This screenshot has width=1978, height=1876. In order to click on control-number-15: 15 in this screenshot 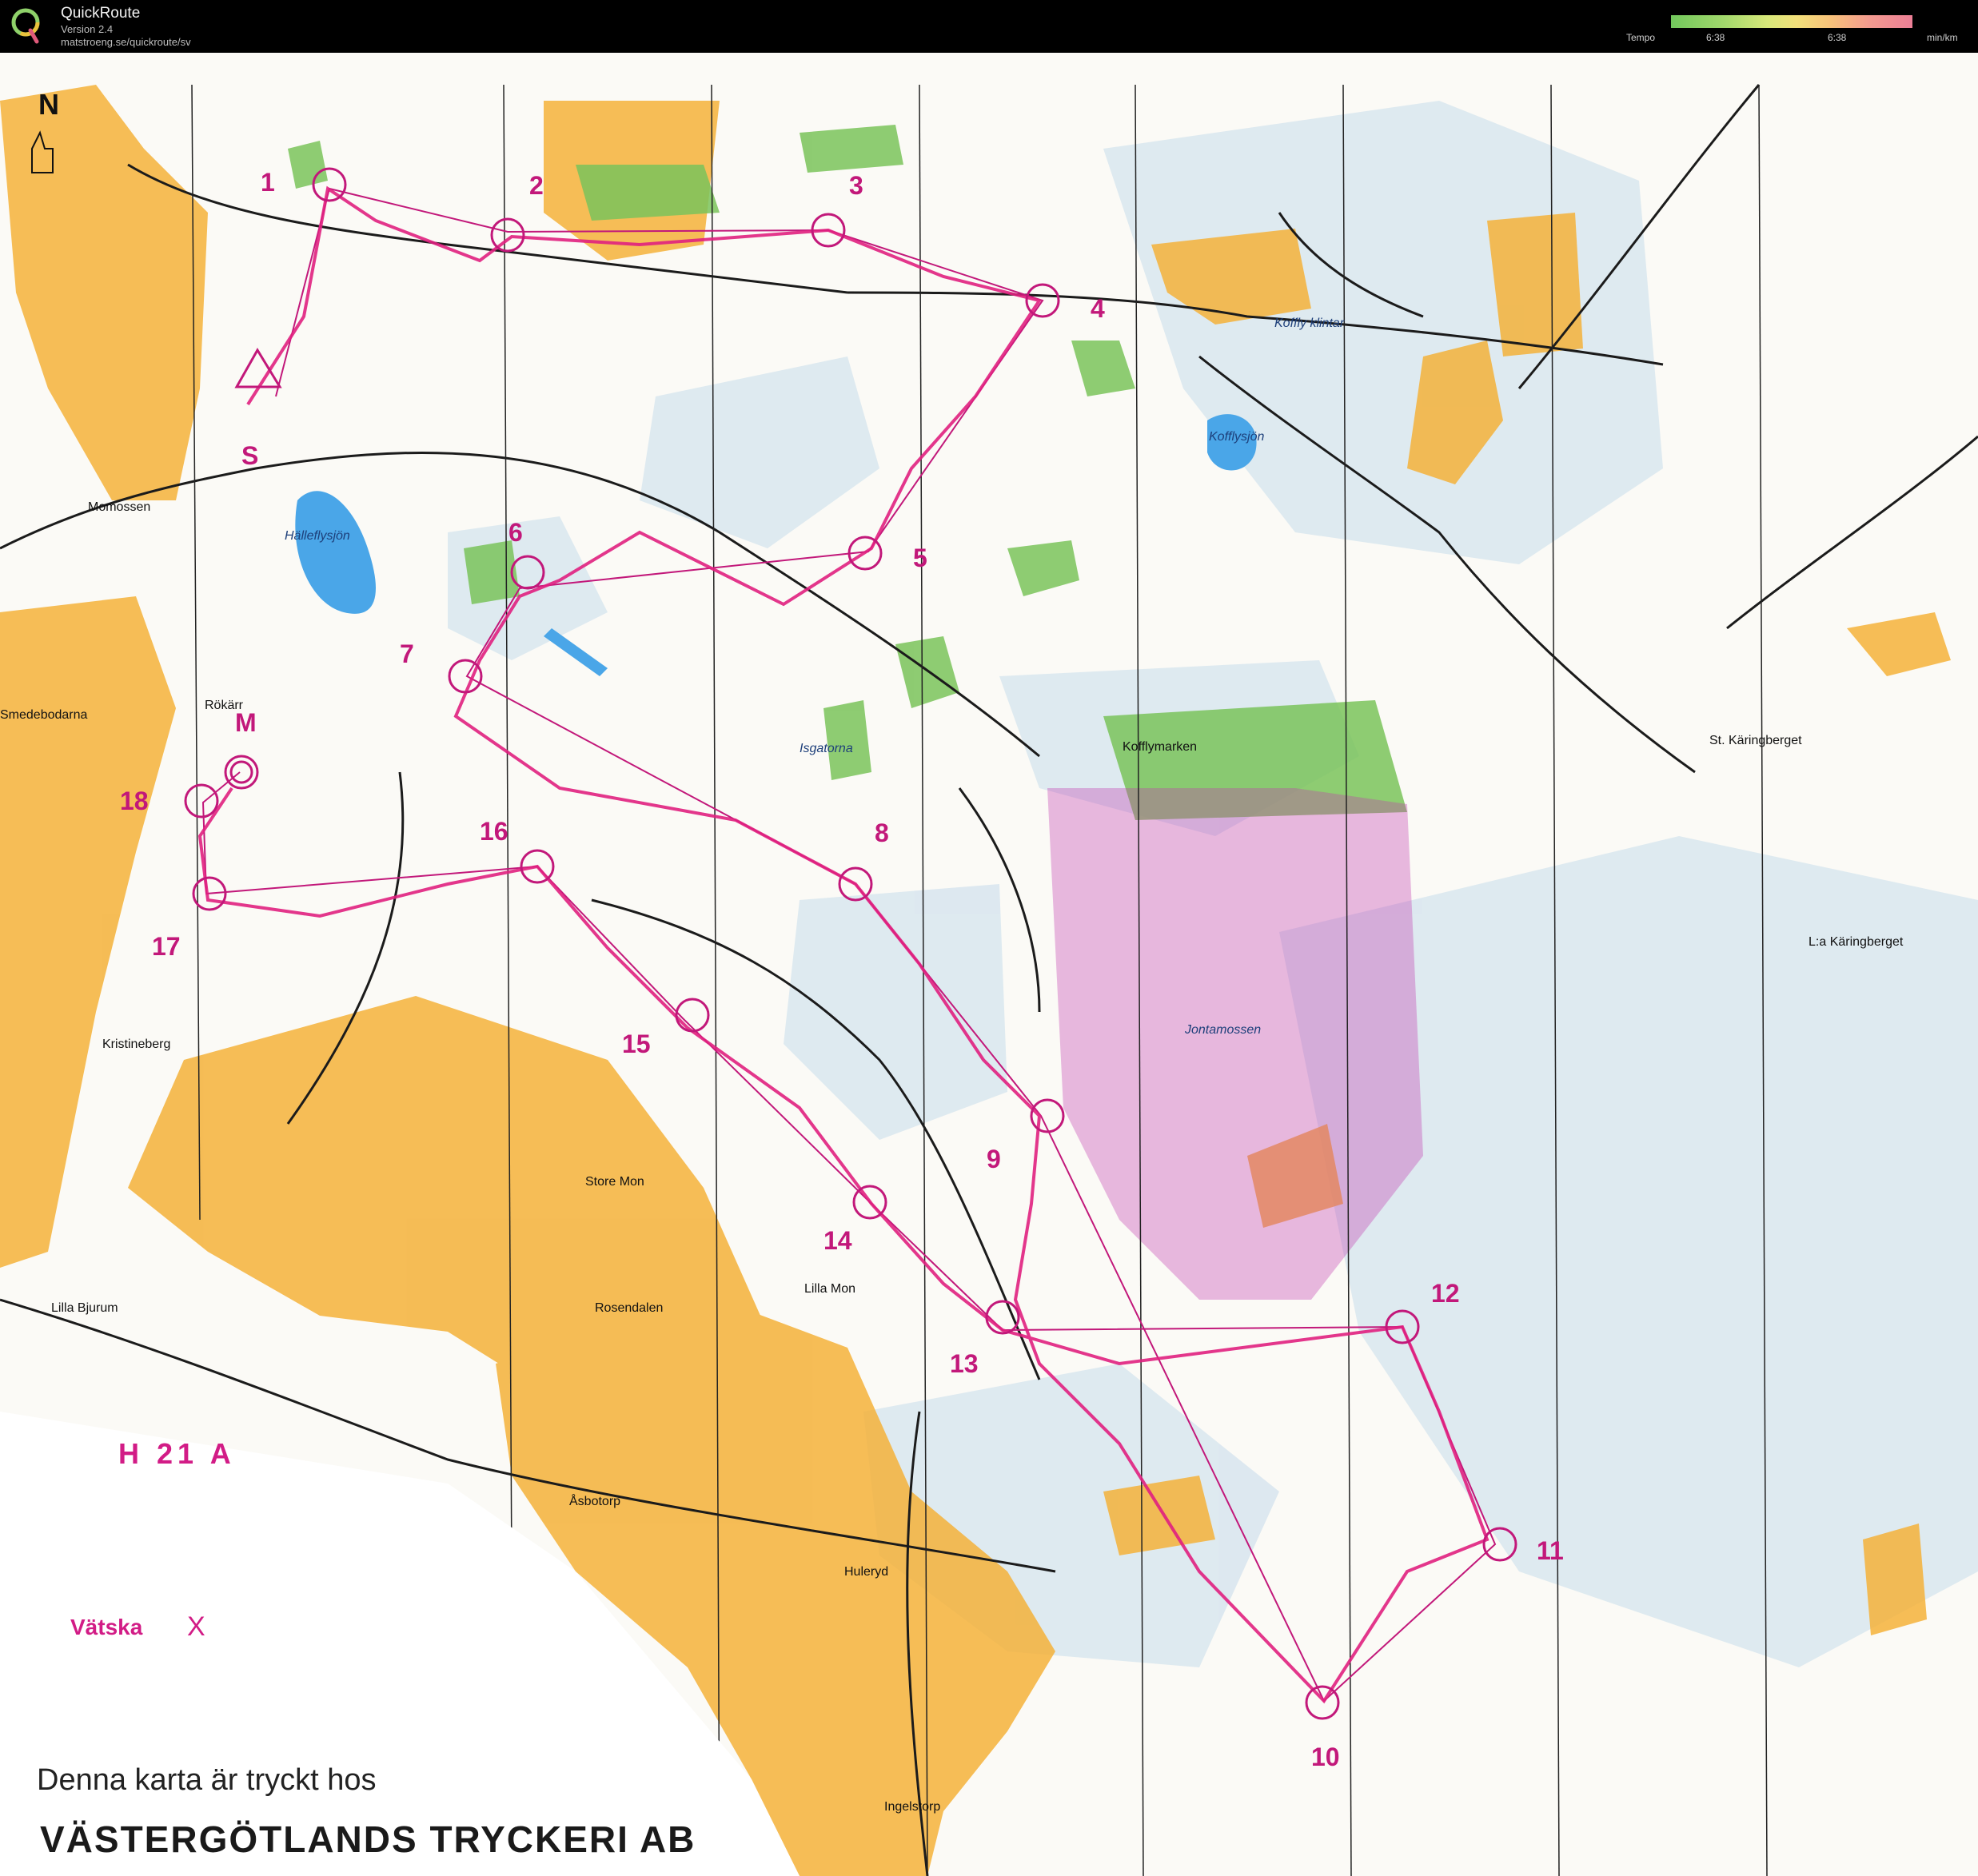, I will do `click(637, 1045)`.